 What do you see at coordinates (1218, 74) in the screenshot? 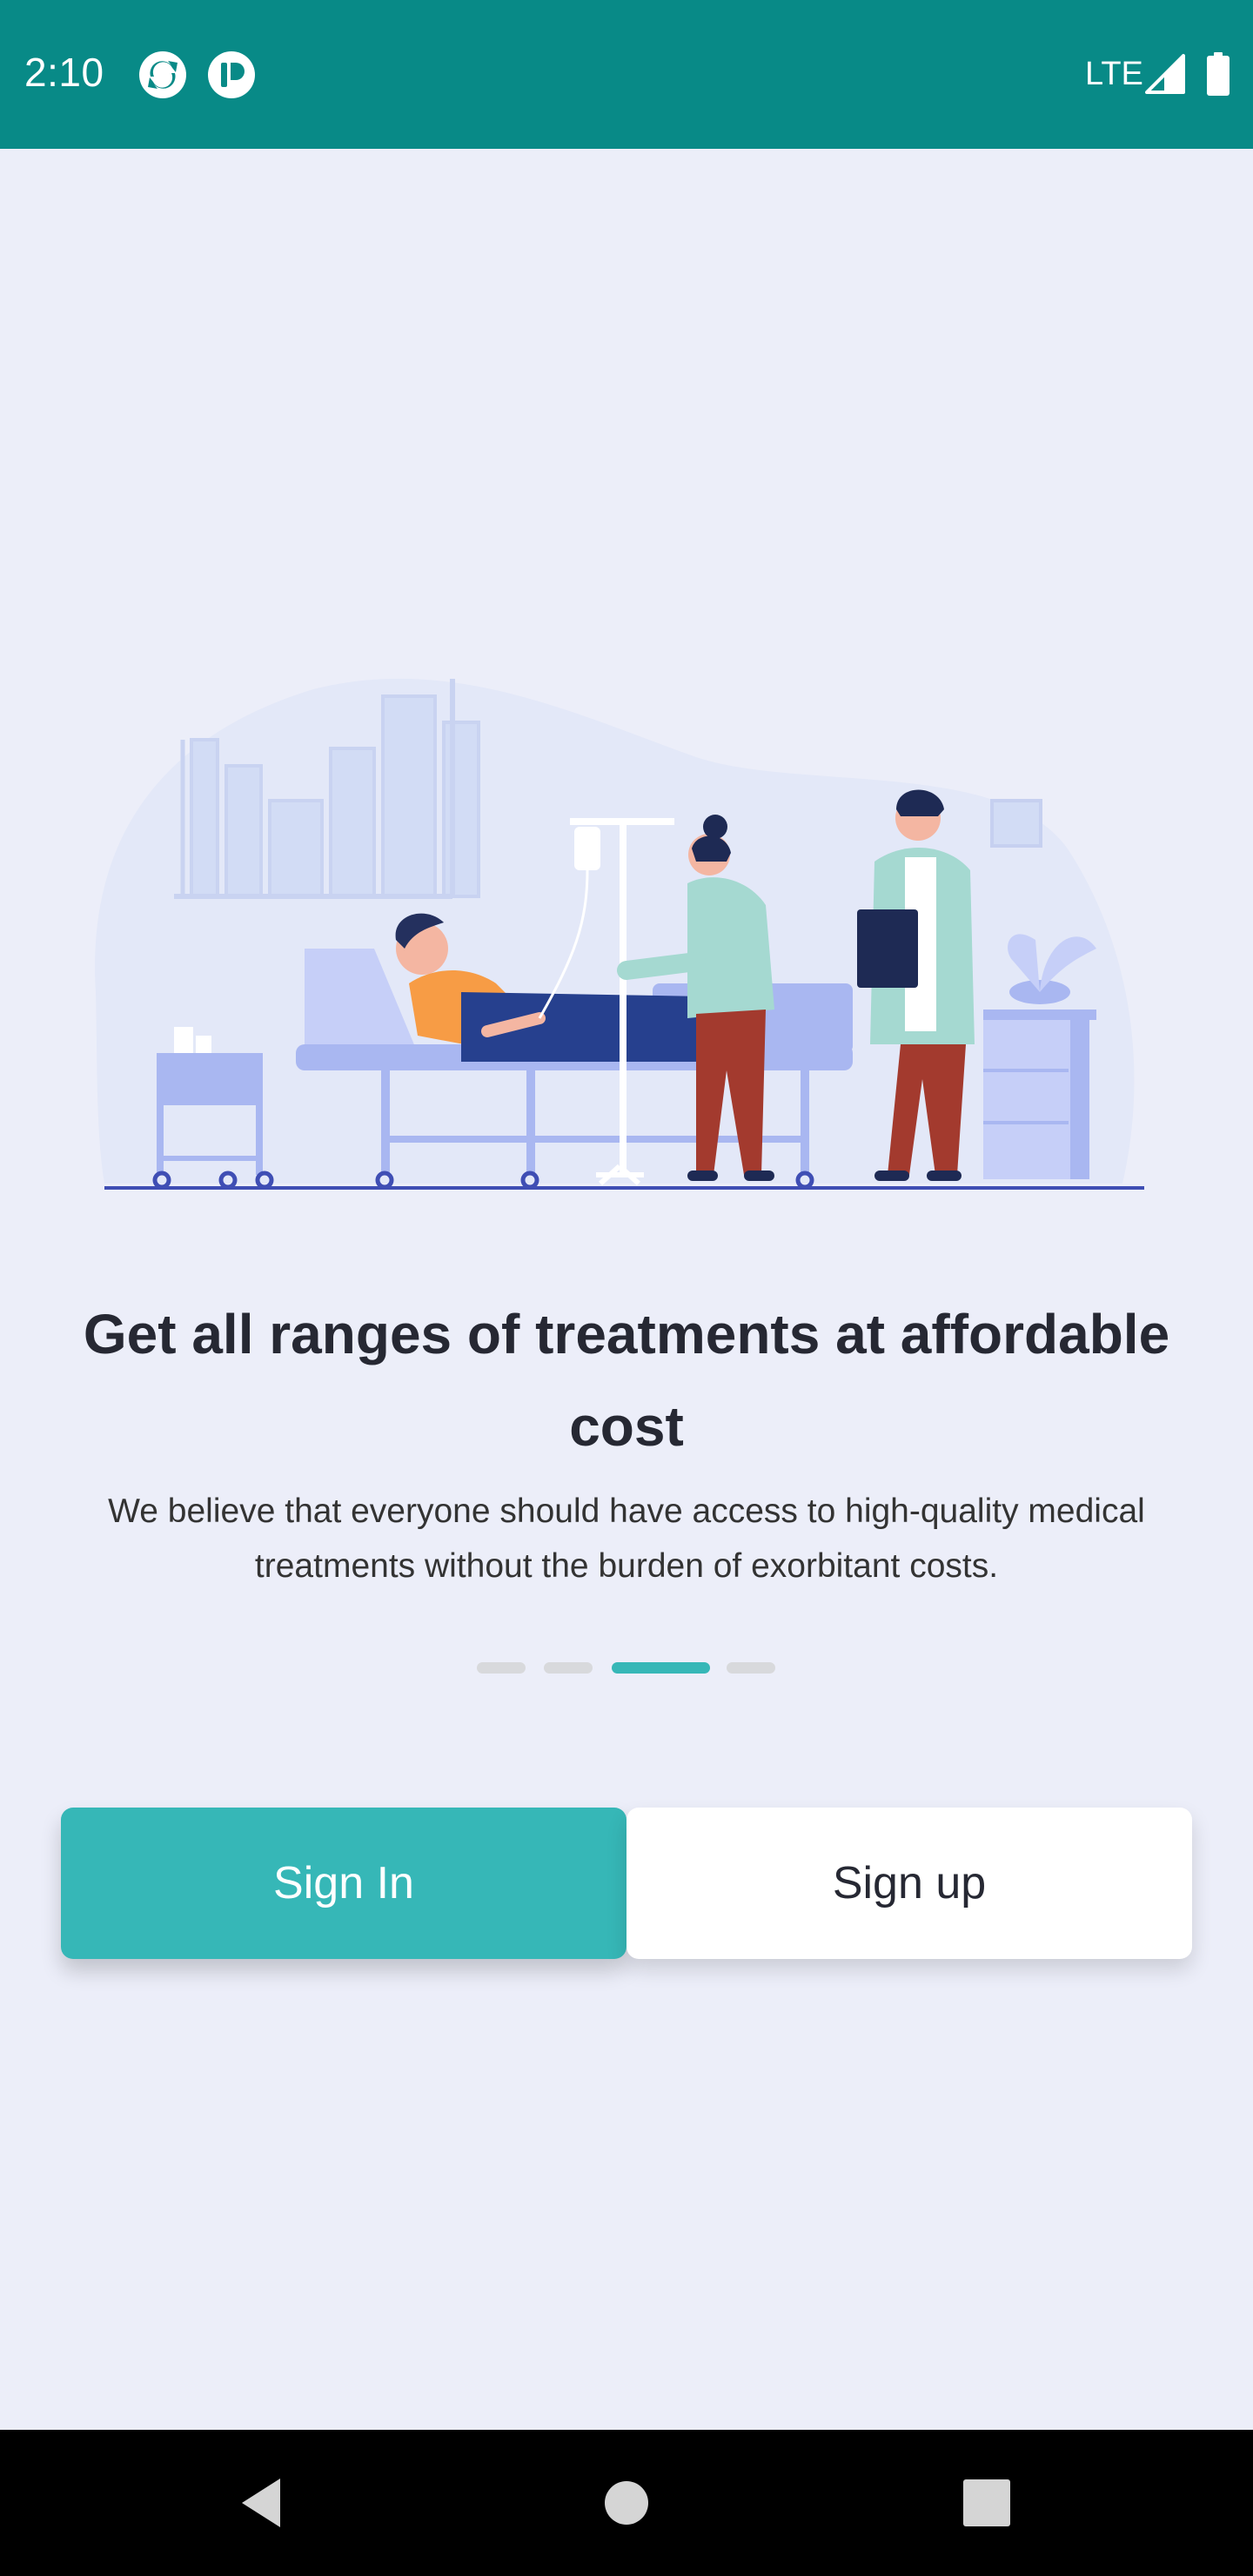
I see `battery-icon` at bounding box center [1218, 74].